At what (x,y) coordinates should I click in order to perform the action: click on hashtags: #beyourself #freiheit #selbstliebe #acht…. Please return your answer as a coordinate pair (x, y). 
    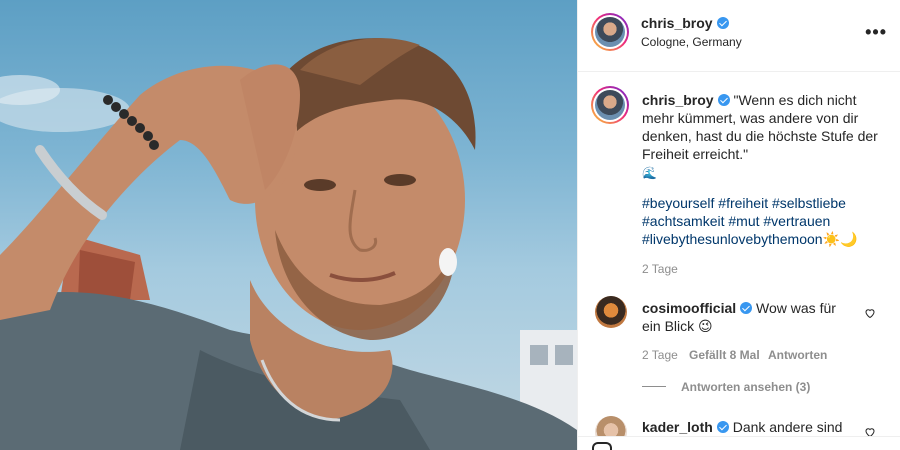
    Looking at the image, I should click on (764, 221).